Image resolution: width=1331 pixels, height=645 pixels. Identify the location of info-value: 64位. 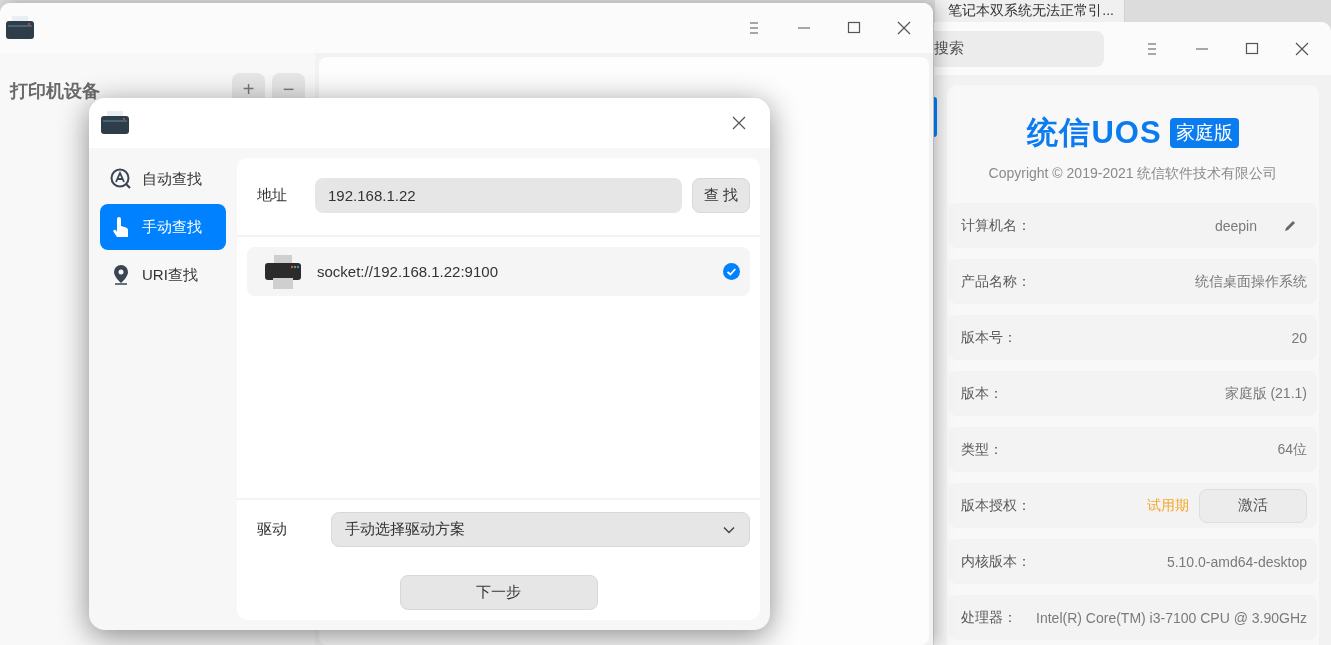
(1292, 449).